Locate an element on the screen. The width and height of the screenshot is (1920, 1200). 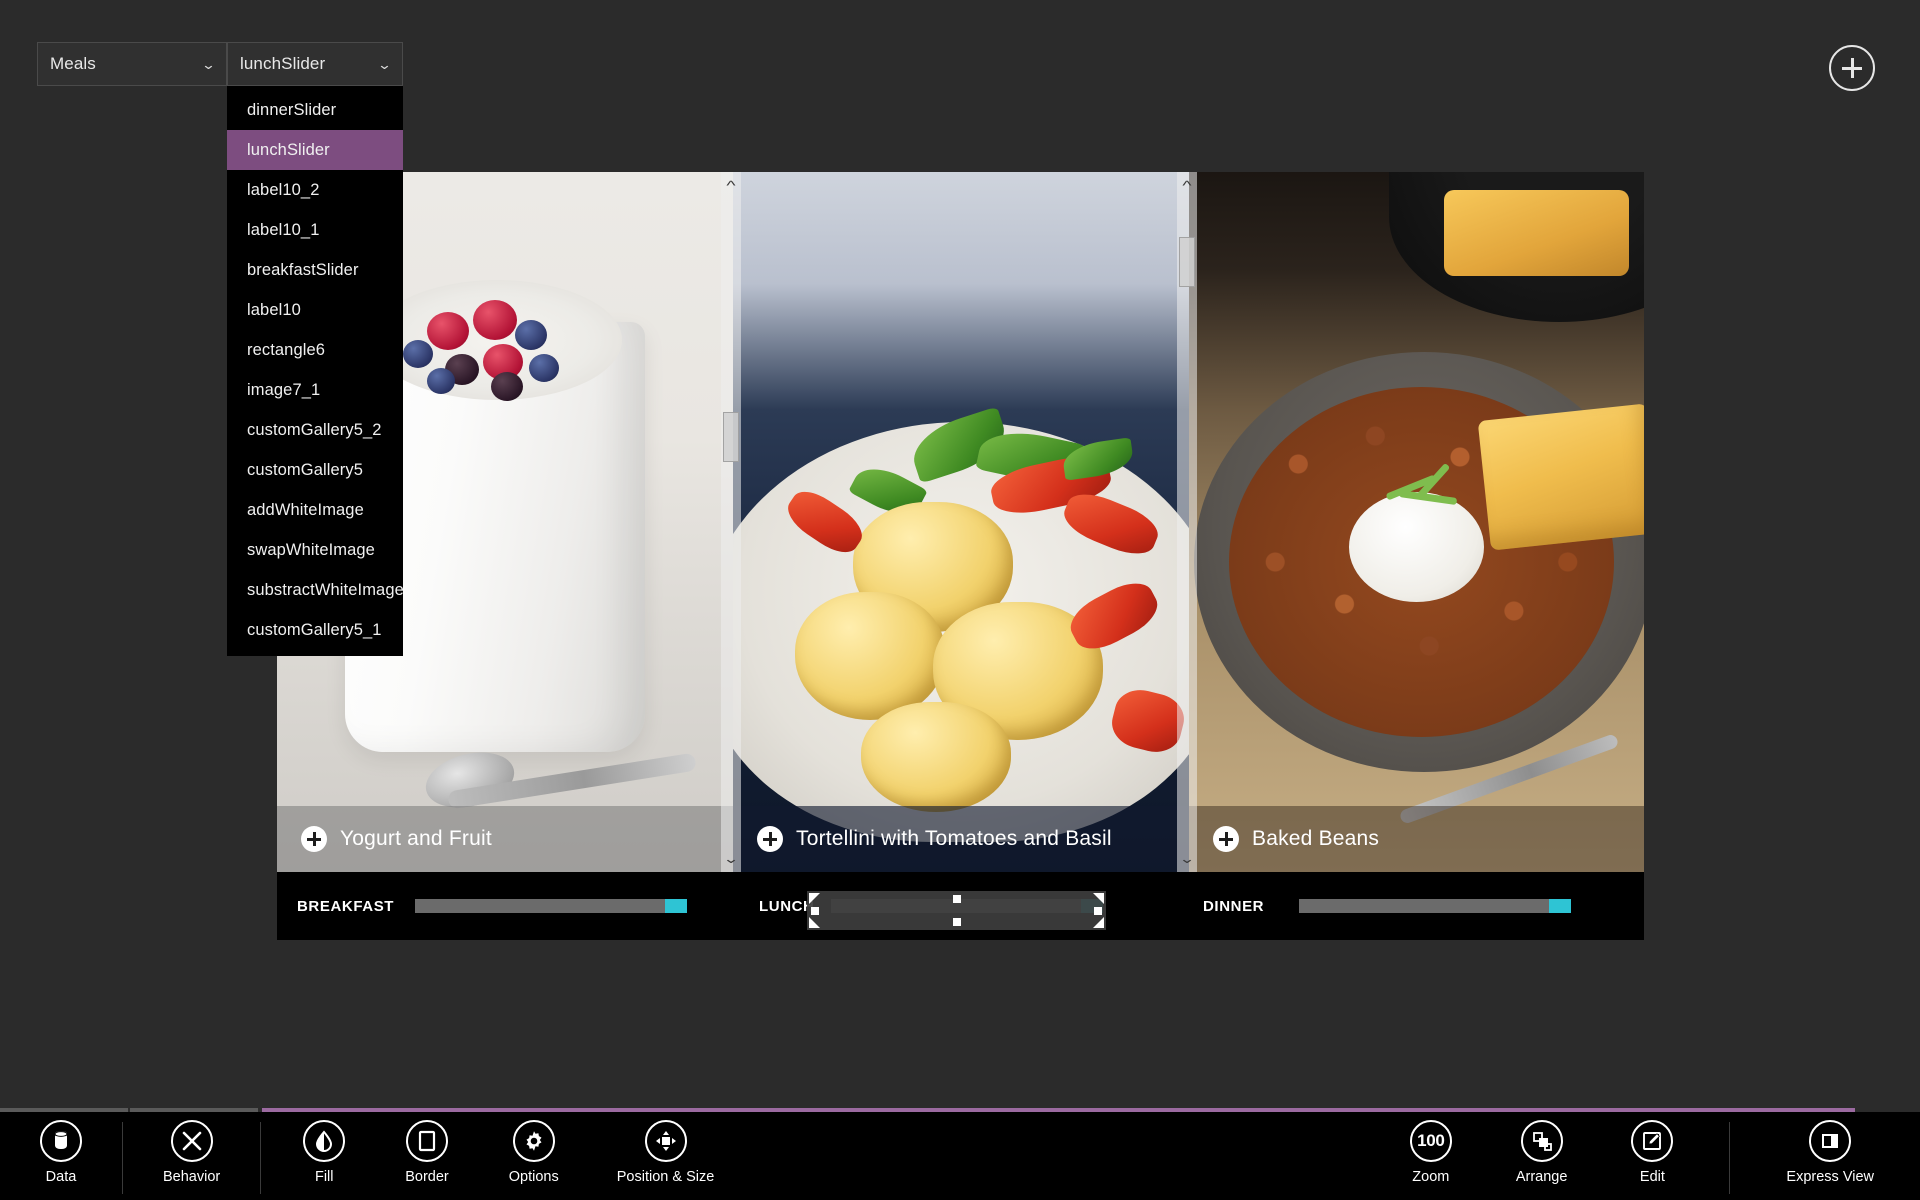
panel-caption: Tortellini with Tomatoes and Basil is located at coordinates (961, 839).